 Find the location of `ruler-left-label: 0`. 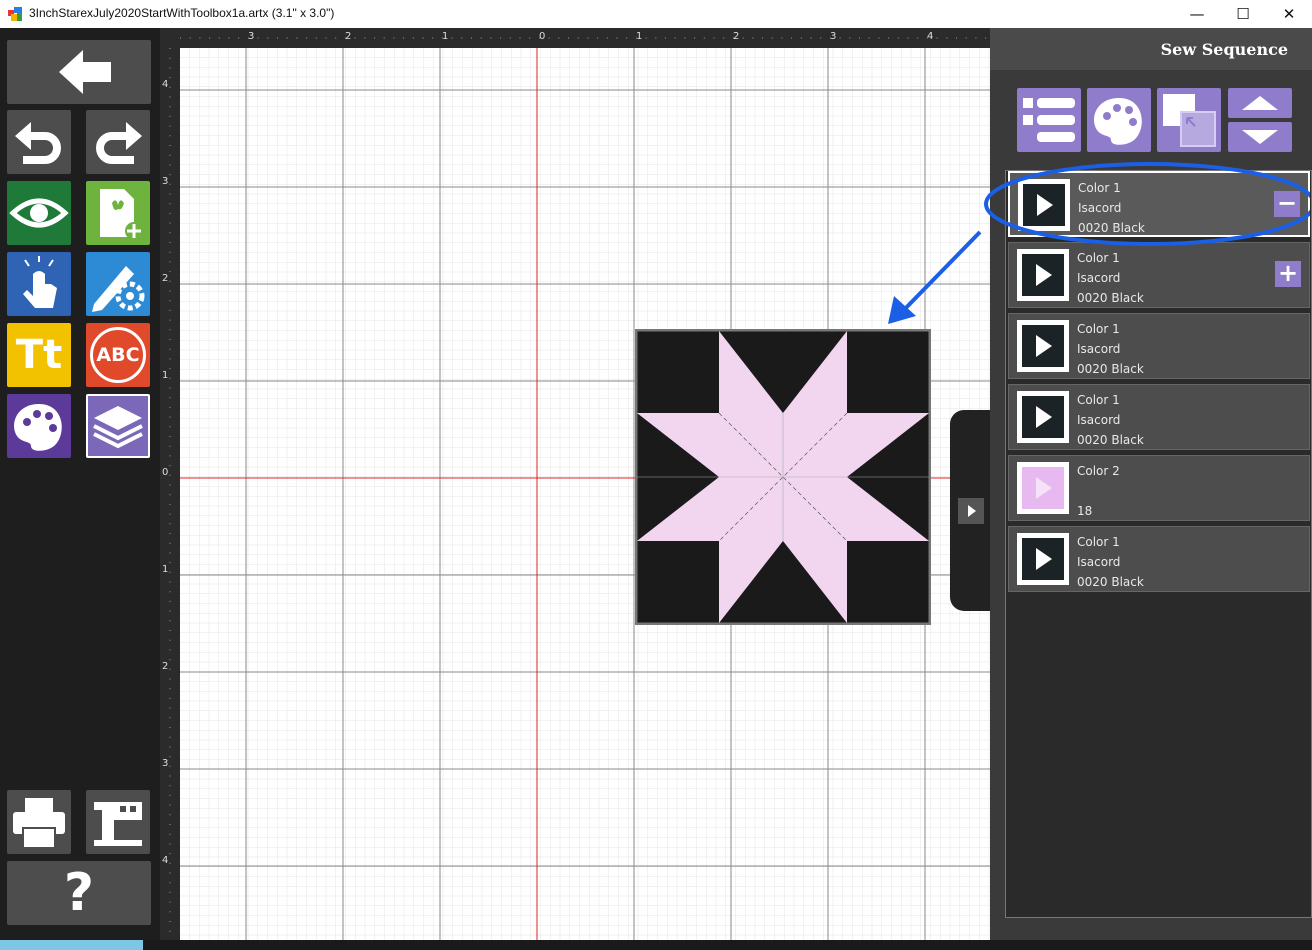

ruler-left-label: 0 is located at coordinates (165, 472).